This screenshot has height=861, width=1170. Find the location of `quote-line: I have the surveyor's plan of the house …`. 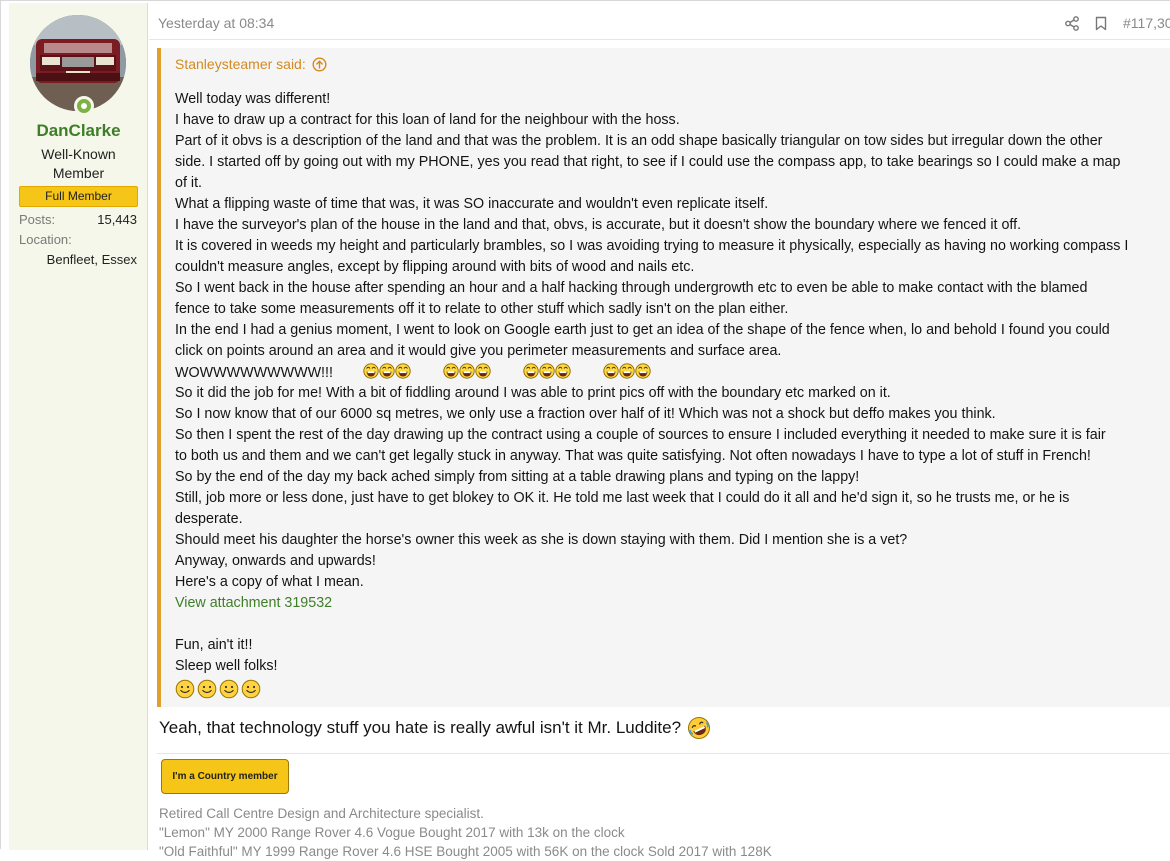

quote-line: I have the surveyor's plan of the house … is located at coordinates (598, 225).